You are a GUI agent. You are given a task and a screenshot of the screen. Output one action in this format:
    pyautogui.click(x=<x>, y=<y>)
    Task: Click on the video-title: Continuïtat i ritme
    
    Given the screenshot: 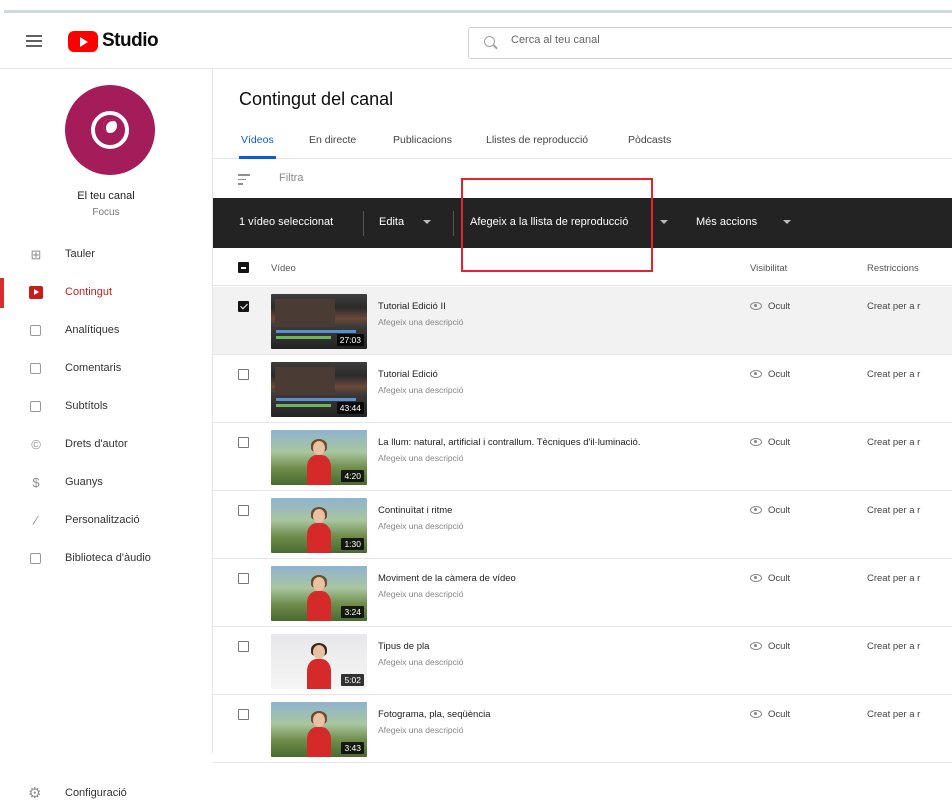 What is the action you would take?
    pyautogui.click(x=415, y=510)
    